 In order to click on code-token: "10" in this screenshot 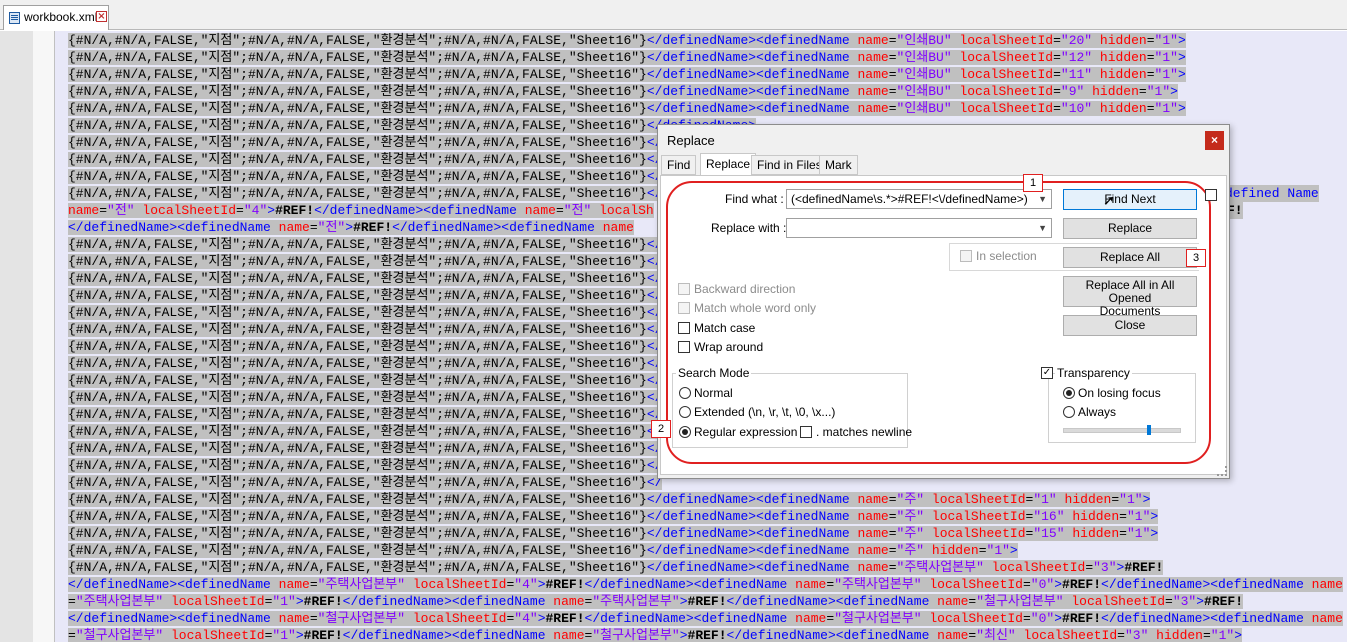, I will do `click(1076, 108)`.